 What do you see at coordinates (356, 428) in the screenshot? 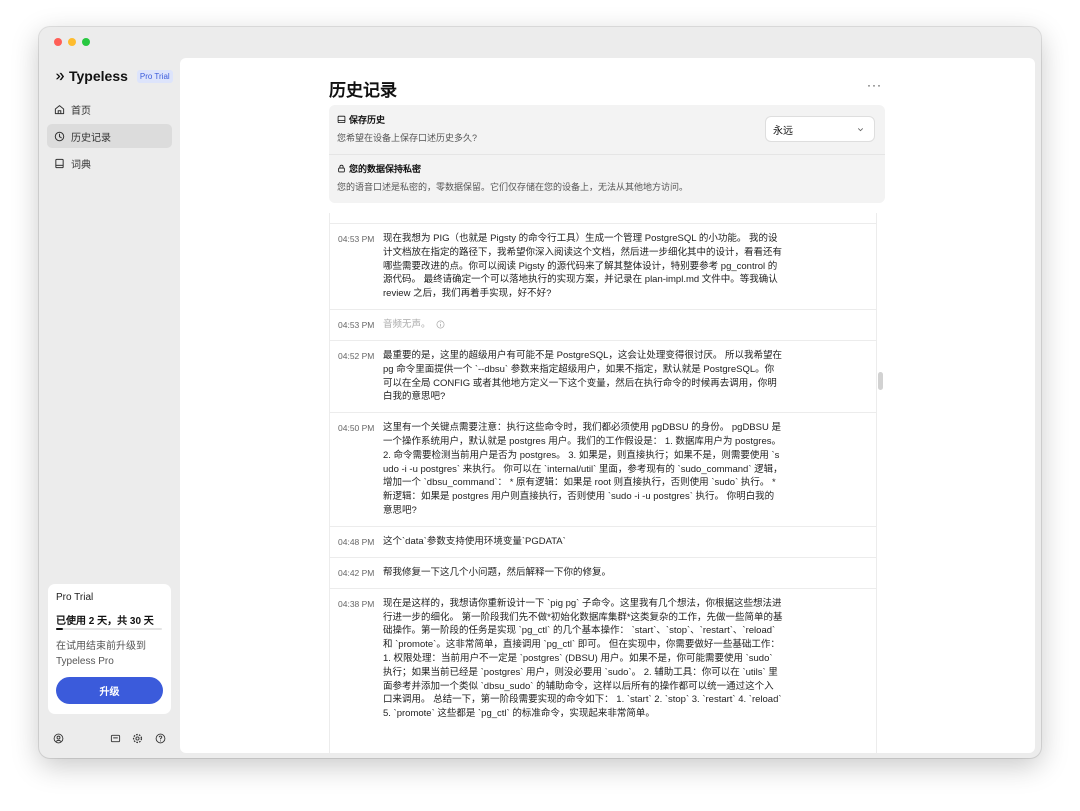
I see `entry-timestamp: 04:50 PM` at bounding box center [356, 428].